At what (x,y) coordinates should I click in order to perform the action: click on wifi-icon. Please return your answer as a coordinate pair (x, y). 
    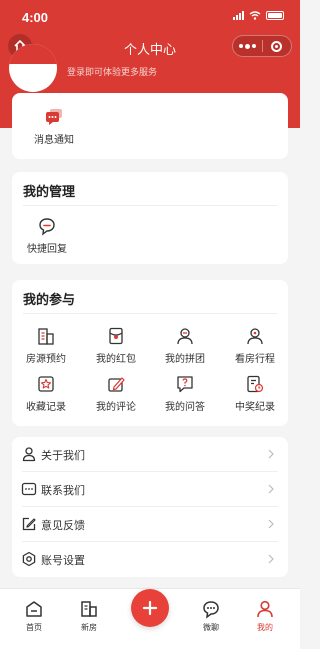
    Looking at the image, I should click on (255, 15).